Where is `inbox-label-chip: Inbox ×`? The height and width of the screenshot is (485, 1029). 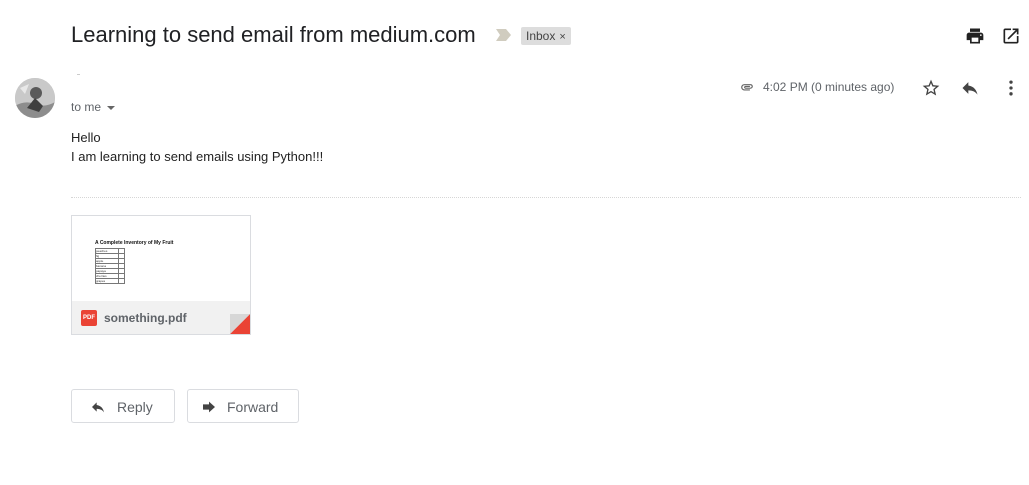 inbox-label-chip: Inbox × is located at coordinates (546, 36).